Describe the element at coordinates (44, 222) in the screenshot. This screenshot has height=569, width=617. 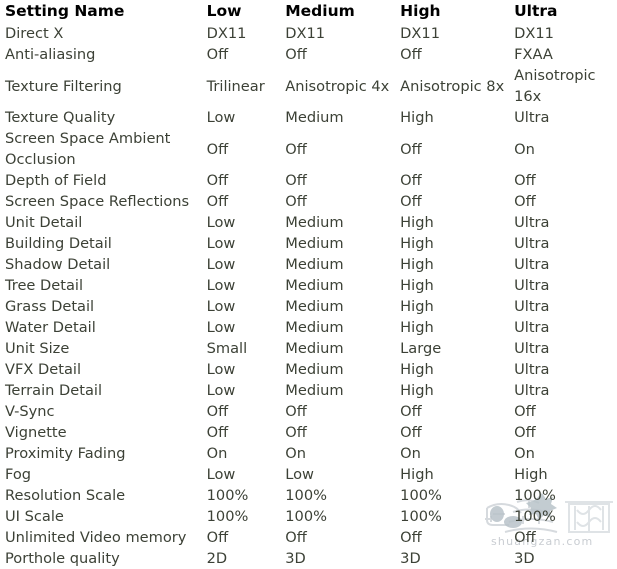
I see `setting-name-cell: Unit Detail` at that location.